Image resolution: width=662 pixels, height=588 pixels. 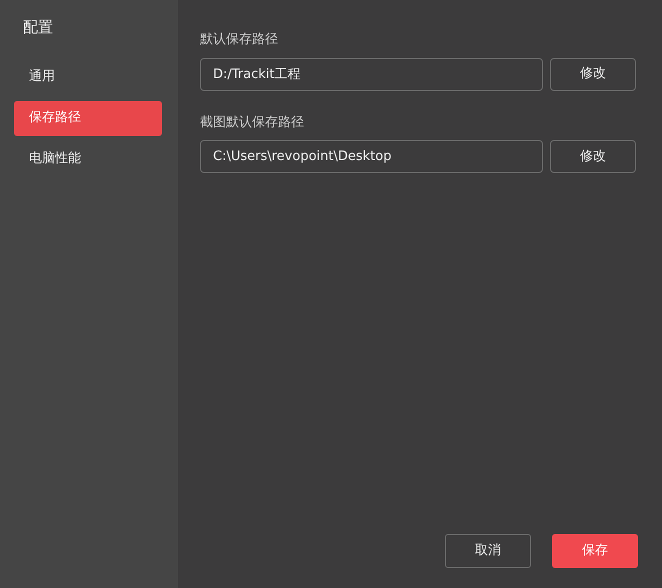 I want to click on sidebar-item: 通用, so click(x=88, y=77).